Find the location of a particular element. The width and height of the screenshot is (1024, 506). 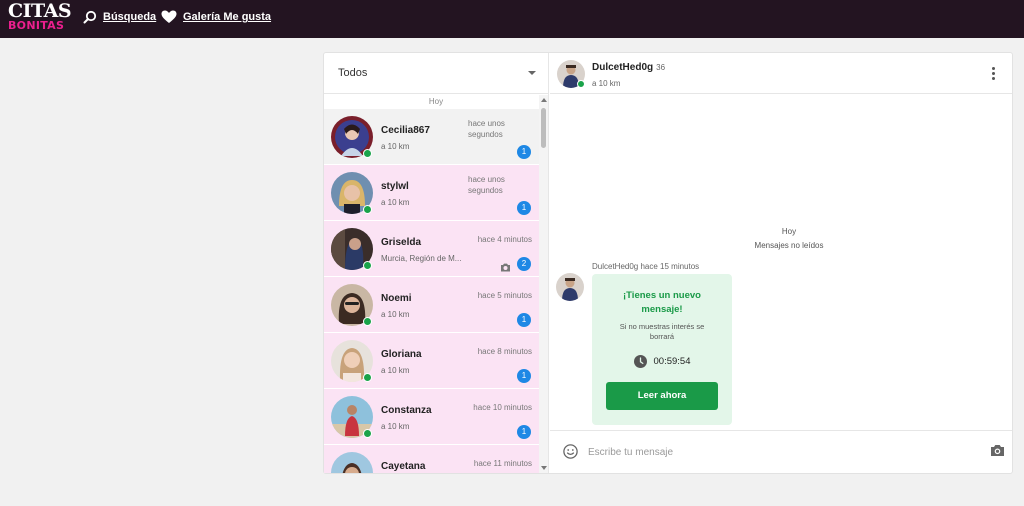

conversation-time: hace 5 minutos is located at coordinates (504, 295).